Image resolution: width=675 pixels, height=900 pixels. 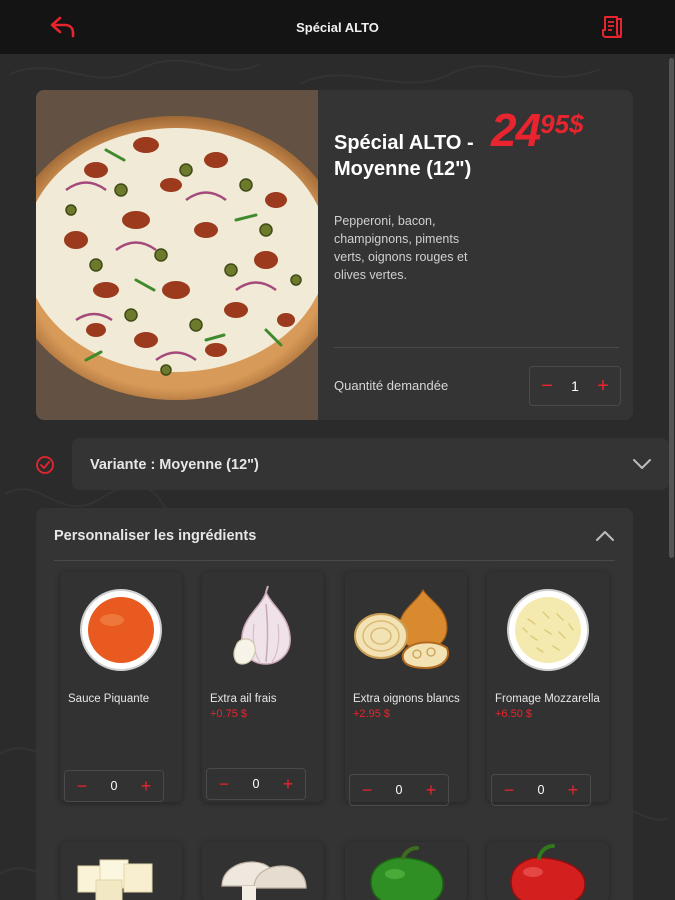 I want to click on ingredient-name: Fromage Mozzarella +6.50 $, so click(x=547, y=706).